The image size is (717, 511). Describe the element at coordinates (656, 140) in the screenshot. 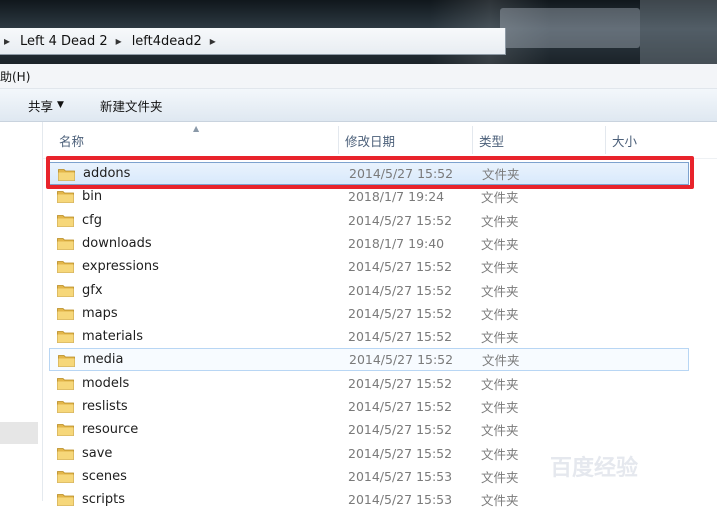

I see `column-size: 大小` at that location.